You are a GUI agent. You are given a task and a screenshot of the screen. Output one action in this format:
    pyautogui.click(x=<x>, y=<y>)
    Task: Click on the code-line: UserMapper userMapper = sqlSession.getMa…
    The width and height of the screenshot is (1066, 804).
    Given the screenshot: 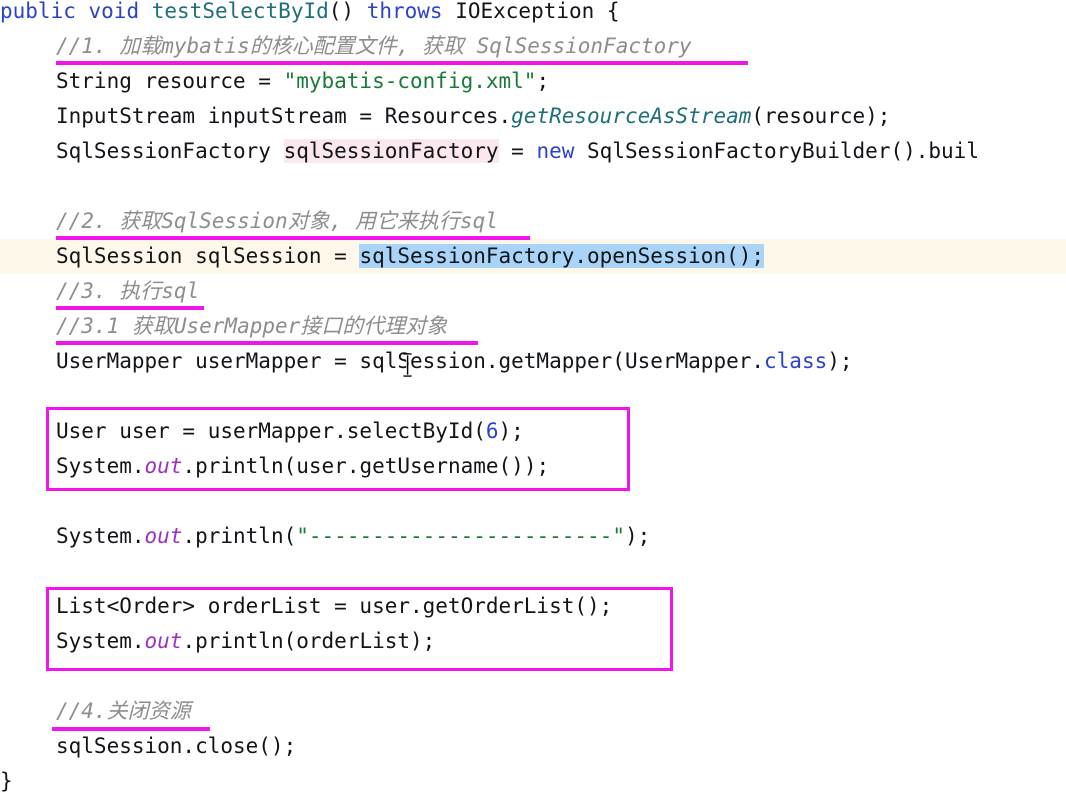 What is the action you would take?
    pyautogui.click(x=533, y=361)
    